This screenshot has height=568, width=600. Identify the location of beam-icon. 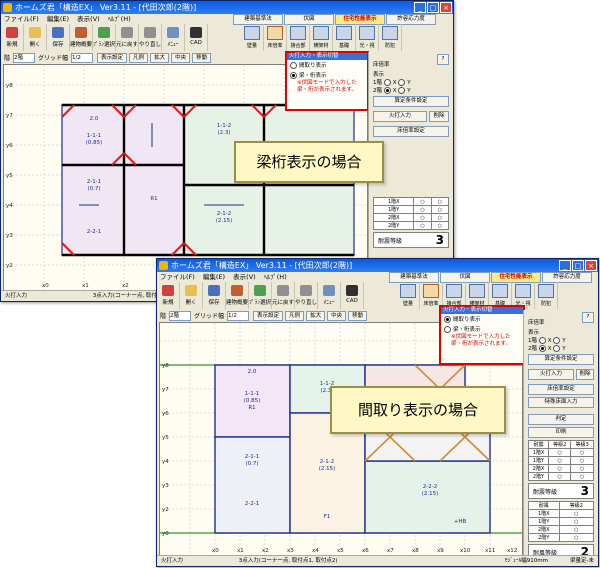
(477, 291).